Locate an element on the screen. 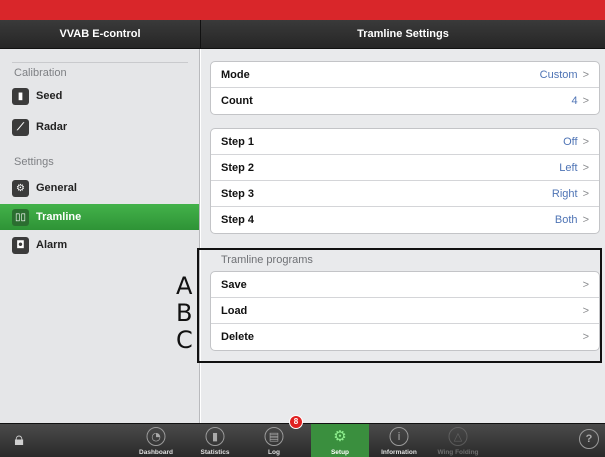  sidebar-item-label: Seed is located at coordinates (49, 96).